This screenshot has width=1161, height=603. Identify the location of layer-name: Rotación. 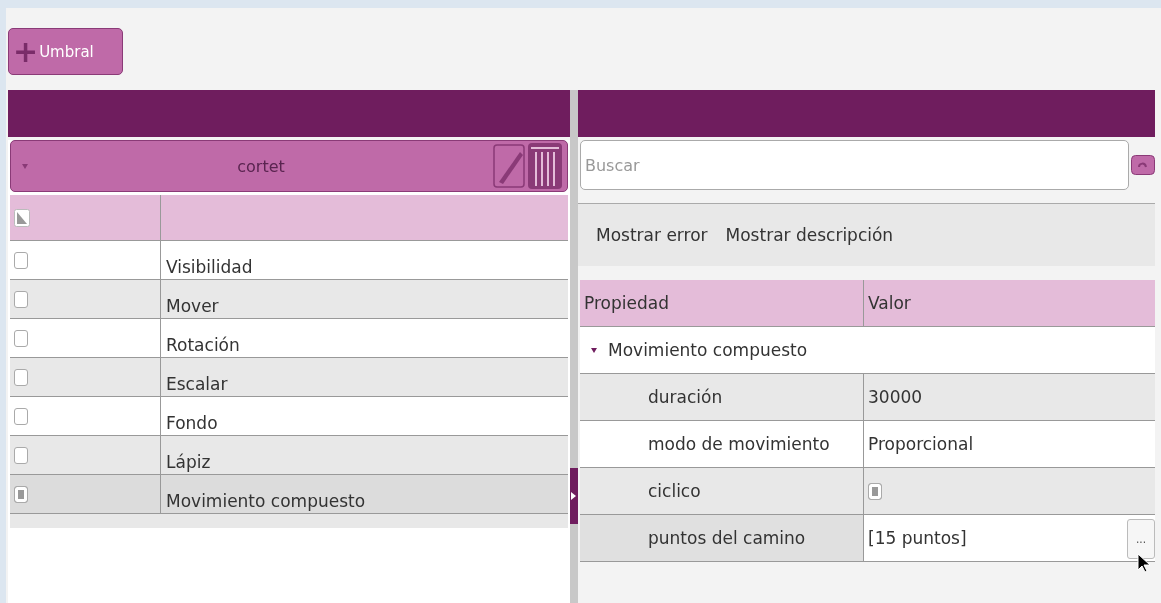
(203, 345).